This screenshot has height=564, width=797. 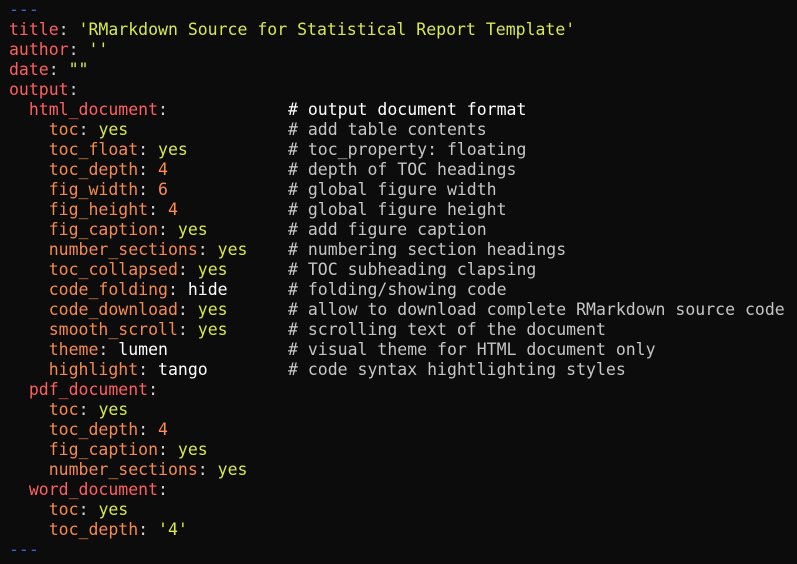 What do you see at coordinates (403, 530) in the screenshot?
I see `code-line: toc_depth: '4'` at bounding box center [403, 530].